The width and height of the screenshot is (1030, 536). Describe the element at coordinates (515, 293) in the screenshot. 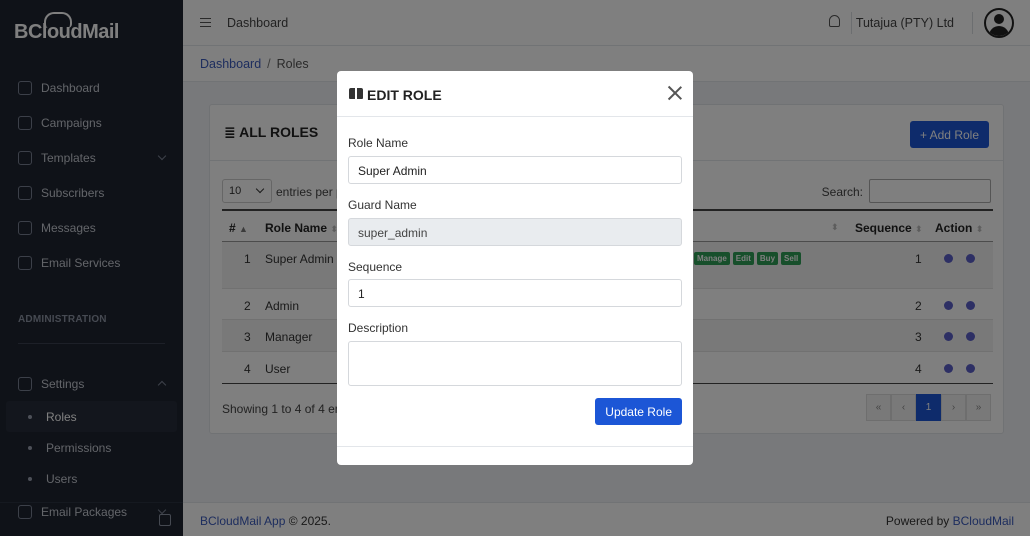

I see `sequence-field: 1` at that location.